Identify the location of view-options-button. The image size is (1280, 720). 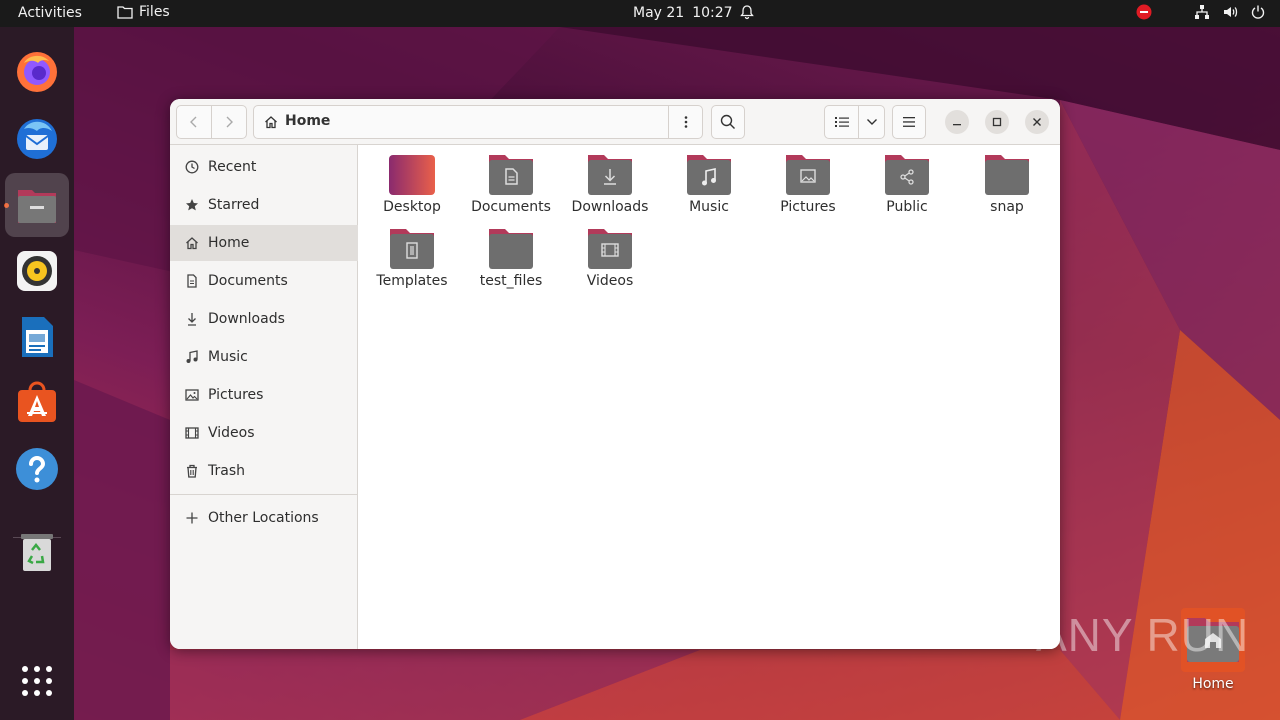
(871, 122).